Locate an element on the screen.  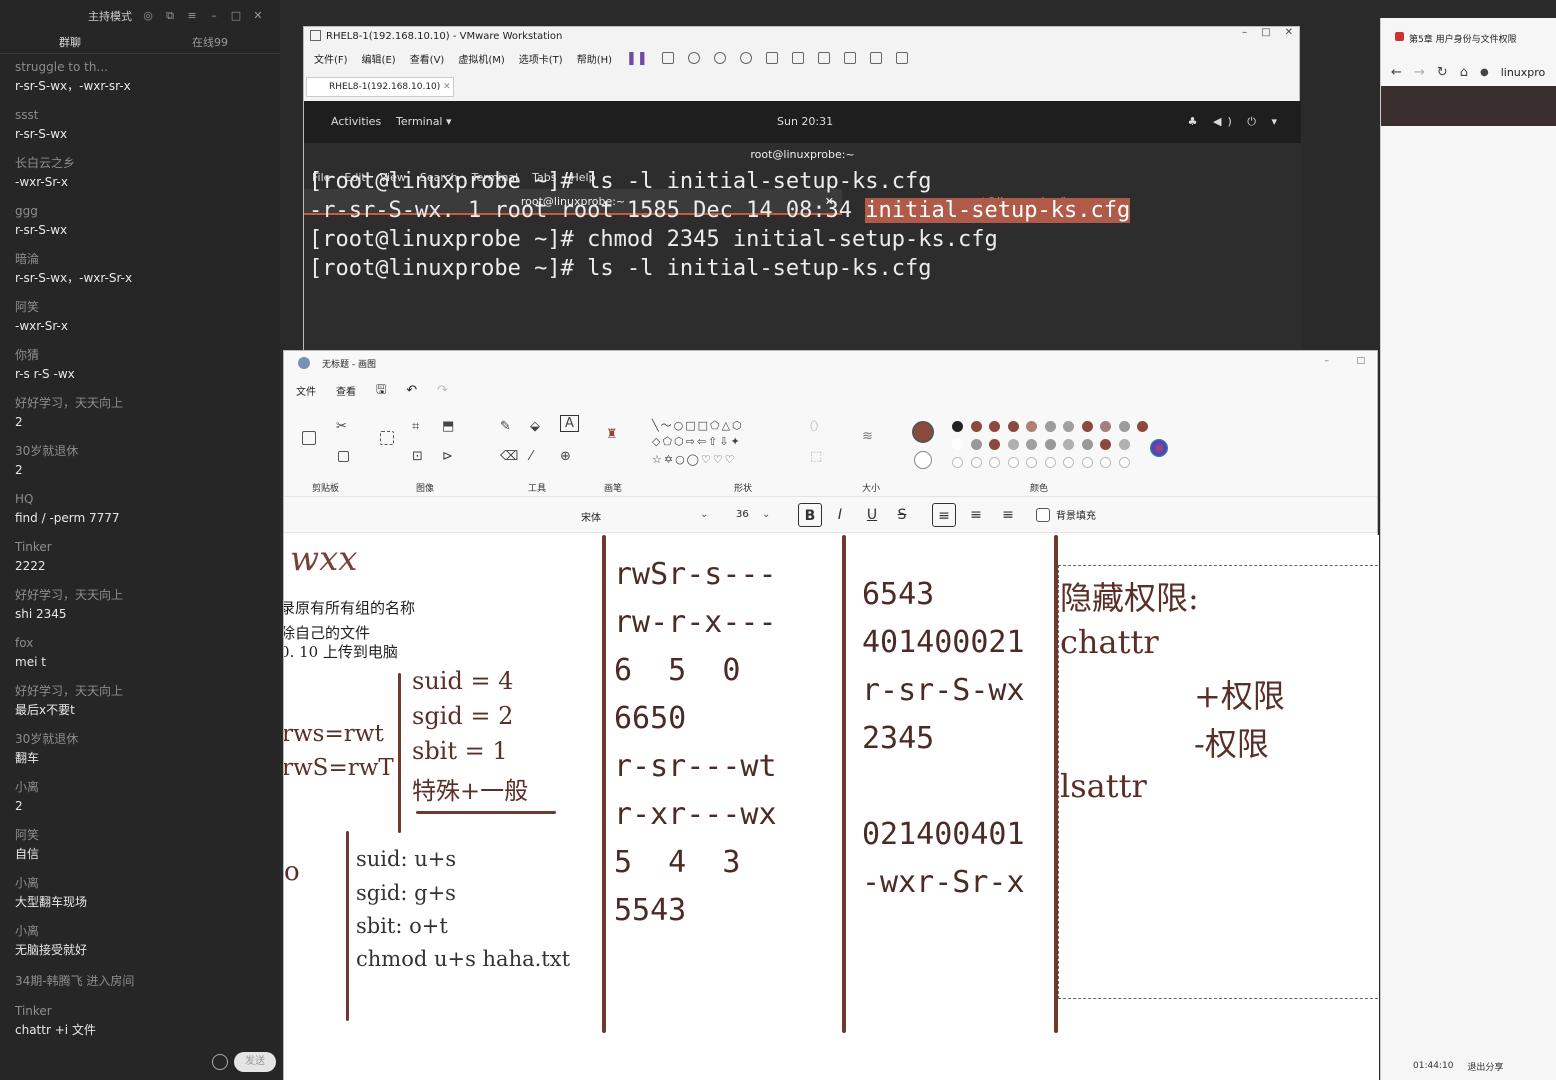
clock: Sun 20:31 is located at coordinates (805, 121).